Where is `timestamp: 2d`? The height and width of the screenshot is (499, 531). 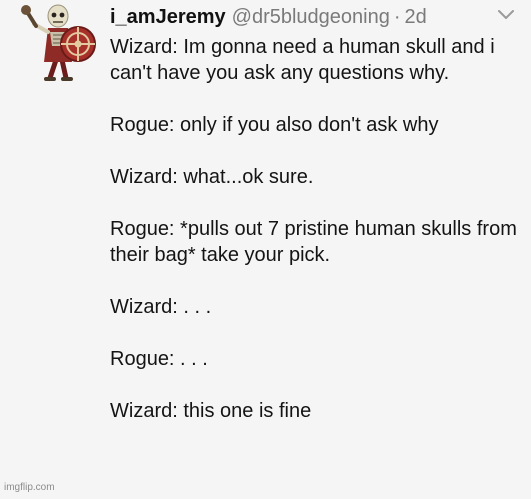 timestamp: 2d is located at coordinates (416, 17).